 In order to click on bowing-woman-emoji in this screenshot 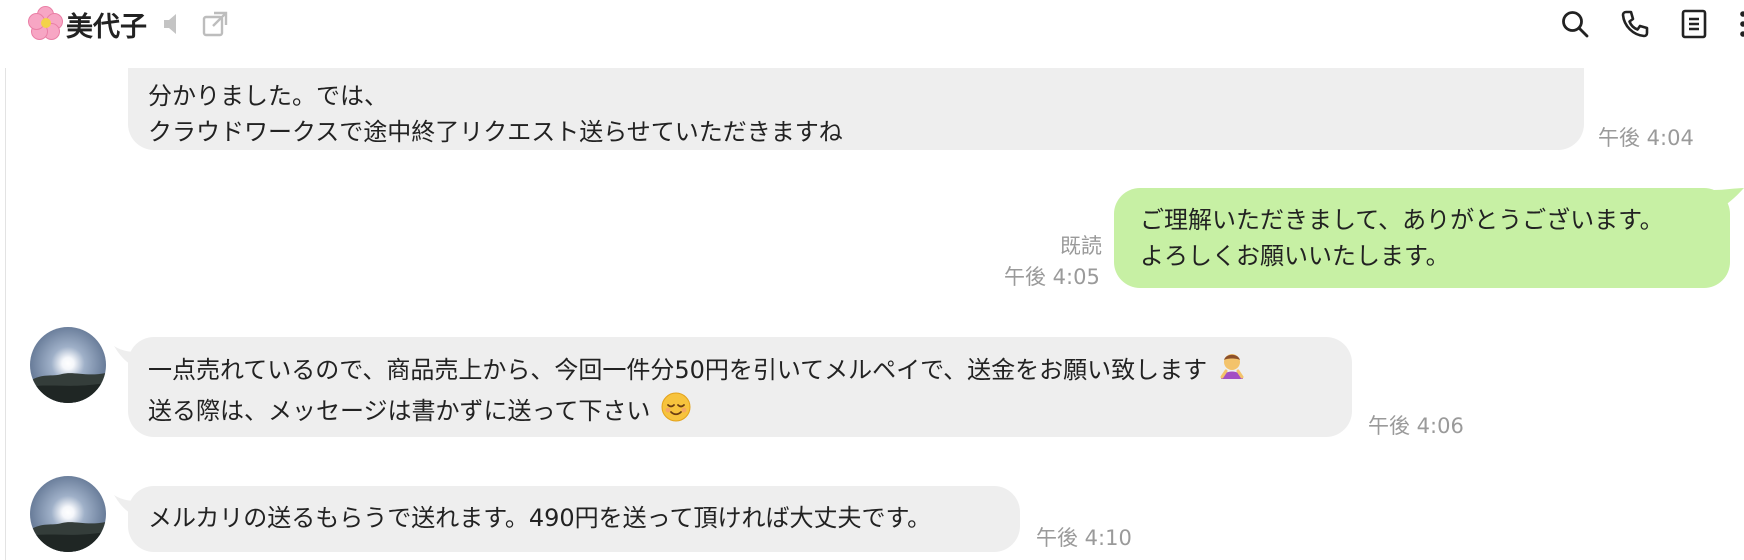, I will do `click(1232, 371)`.